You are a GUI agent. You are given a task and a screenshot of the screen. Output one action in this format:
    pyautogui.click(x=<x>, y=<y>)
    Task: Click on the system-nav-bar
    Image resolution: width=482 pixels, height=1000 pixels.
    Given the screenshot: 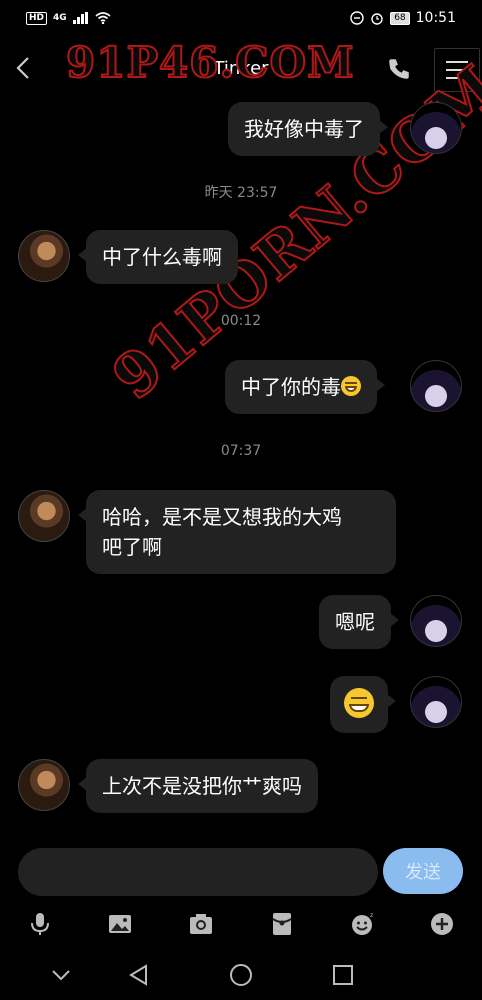 What is the action you would take?
    pyautogui.click(x=241, y=975)
    